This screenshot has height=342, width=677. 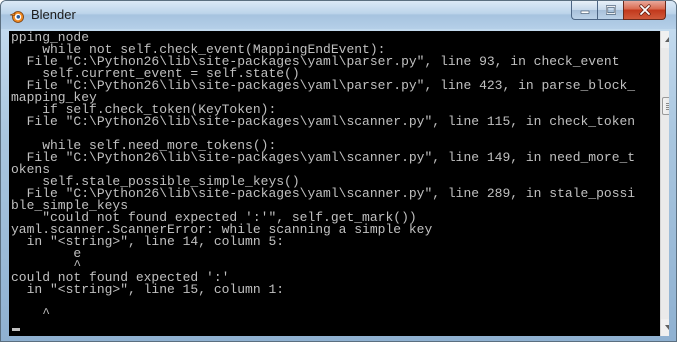 What do you see at coordinates (148, 289) in the screenshot?
I see `console-line: in "<string>", line 15, column 1:` at bounding box center [148, 289].